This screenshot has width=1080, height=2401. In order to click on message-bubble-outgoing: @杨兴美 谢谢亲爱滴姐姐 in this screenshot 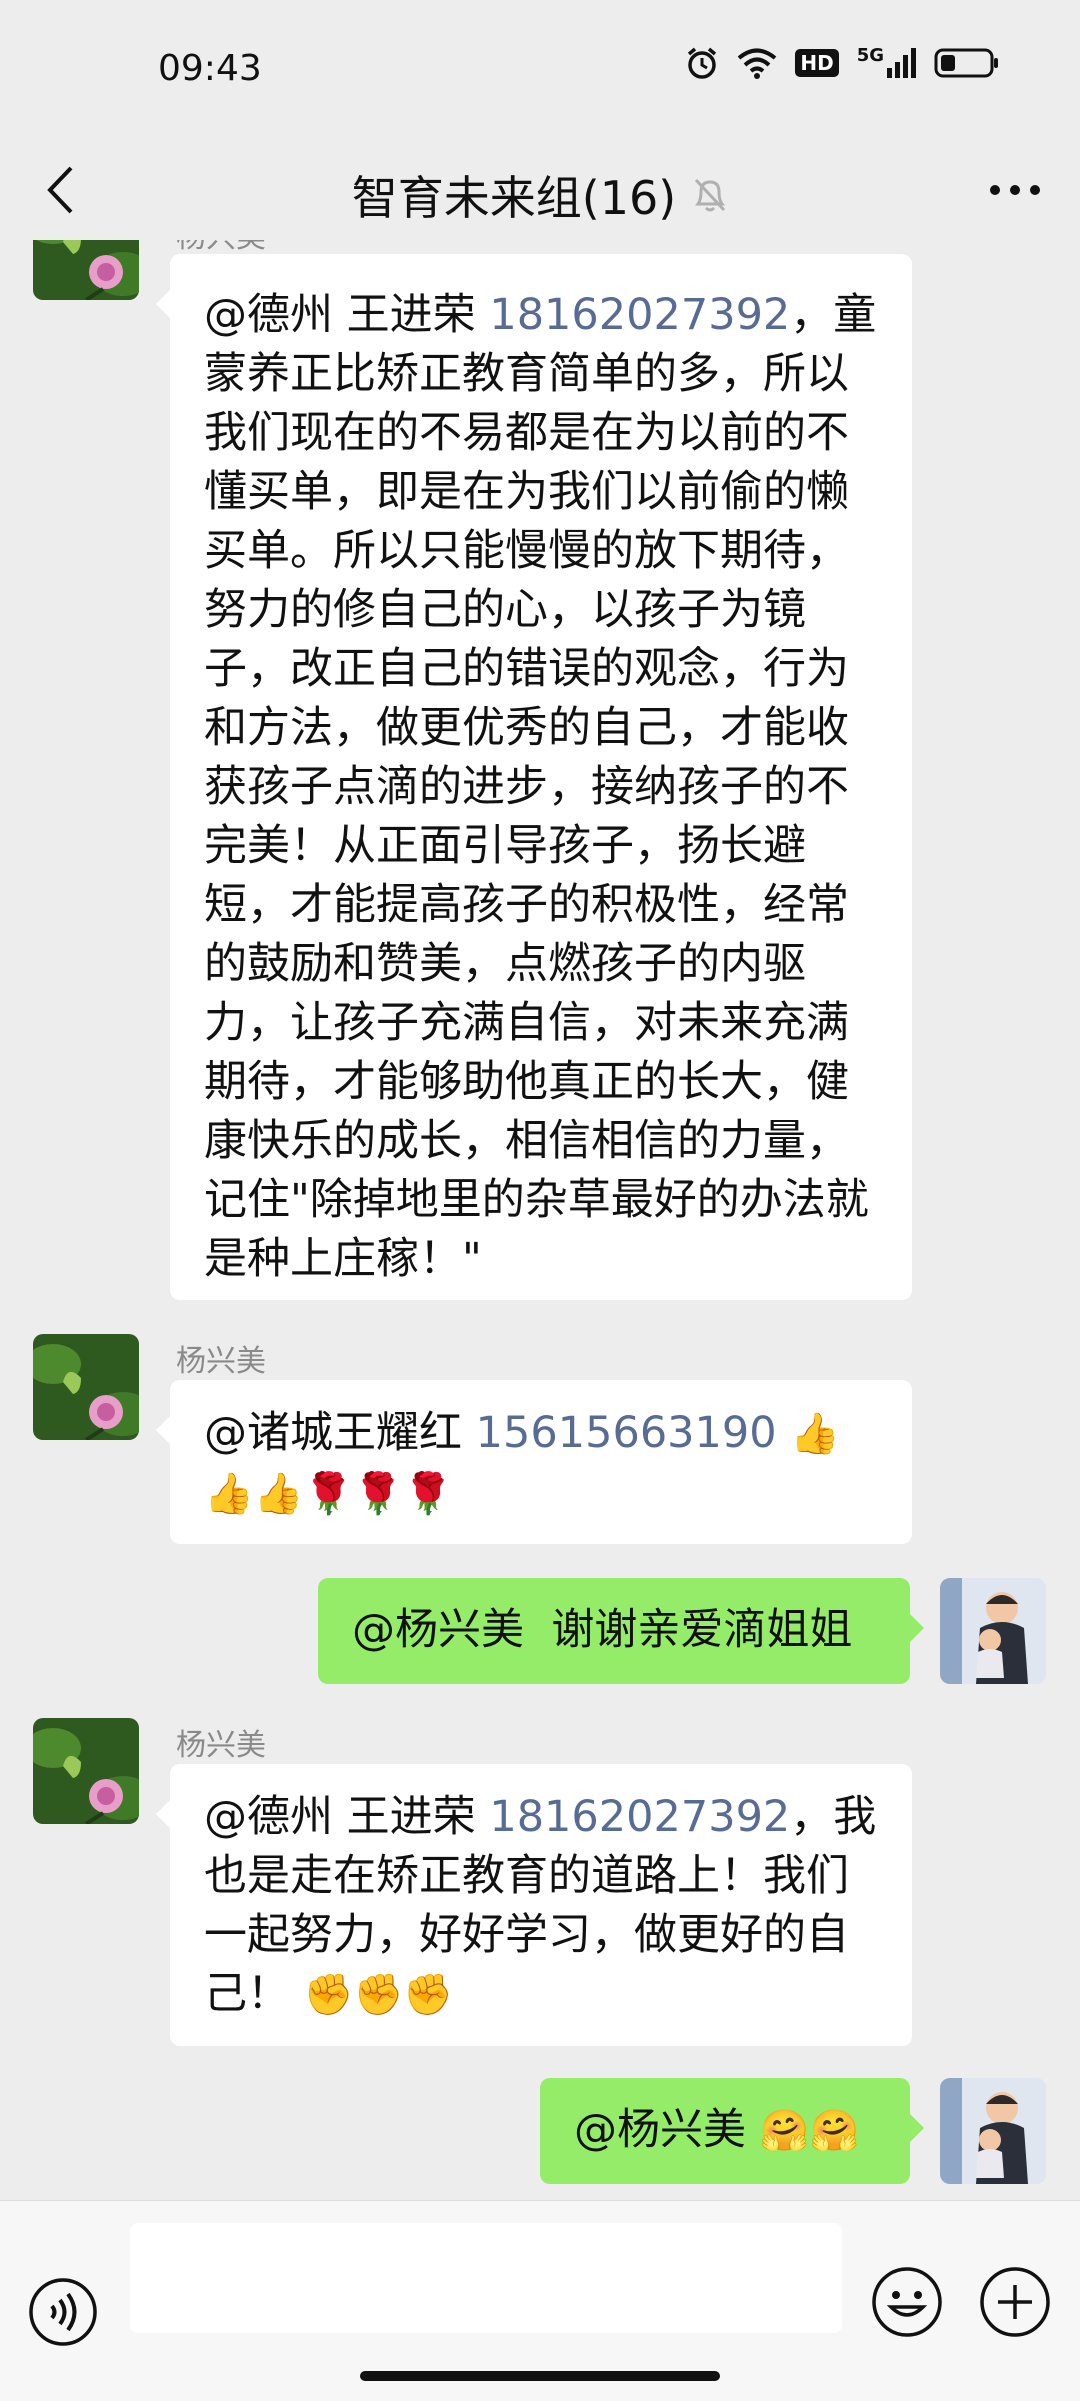, I will do `click(621, 1631)`.